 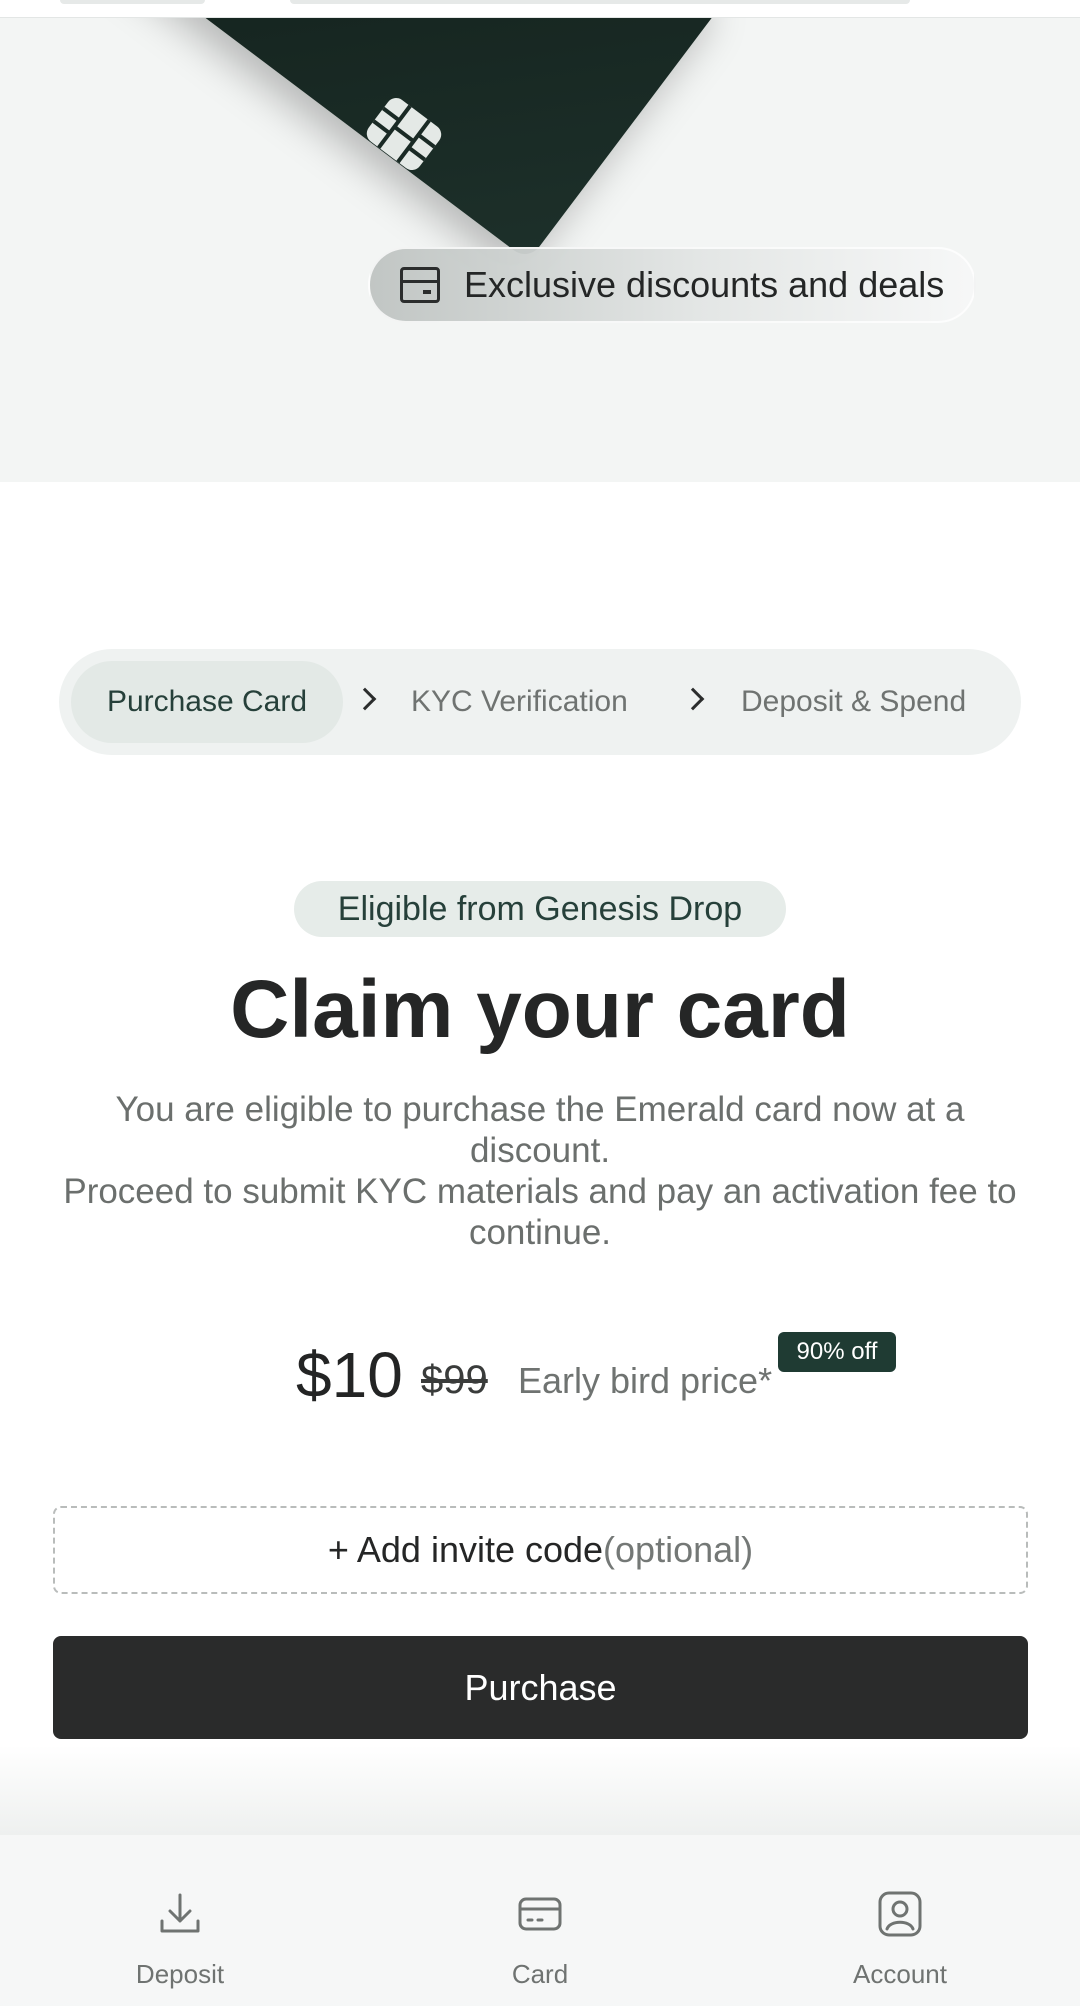 I want to click on invite-optional-label: (optional), so click(x=678, y=1549).